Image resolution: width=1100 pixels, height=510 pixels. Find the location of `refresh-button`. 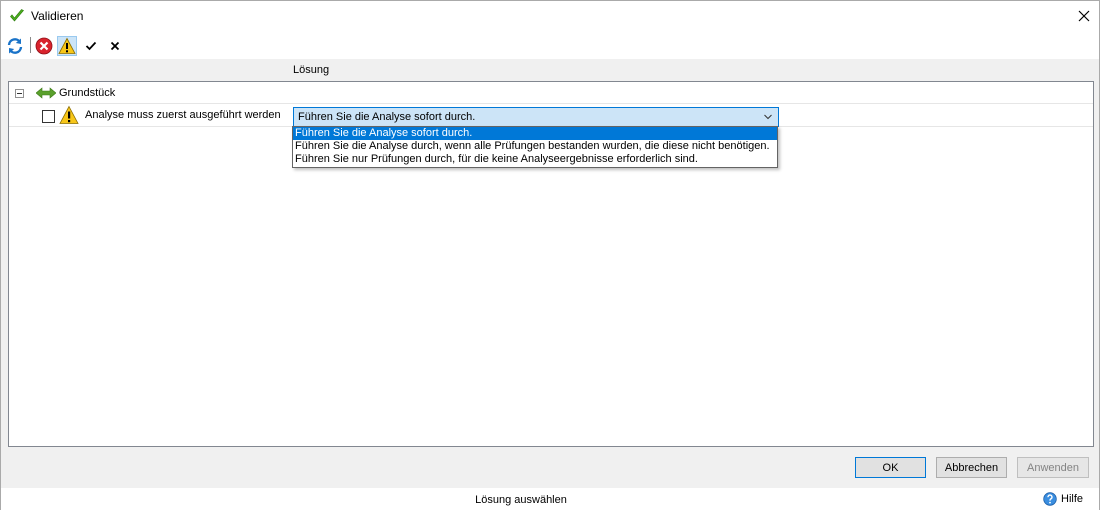

refresh-button is located at coordinates (15, 46).